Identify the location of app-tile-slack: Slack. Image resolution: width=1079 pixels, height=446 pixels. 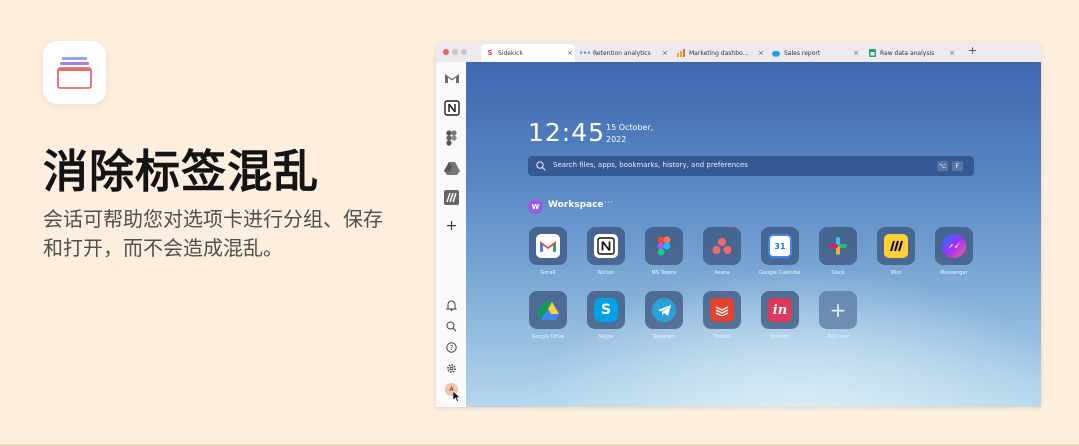
(838, 252).